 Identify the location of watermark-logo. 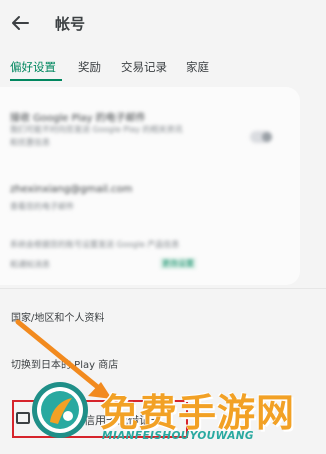
(60, 410).